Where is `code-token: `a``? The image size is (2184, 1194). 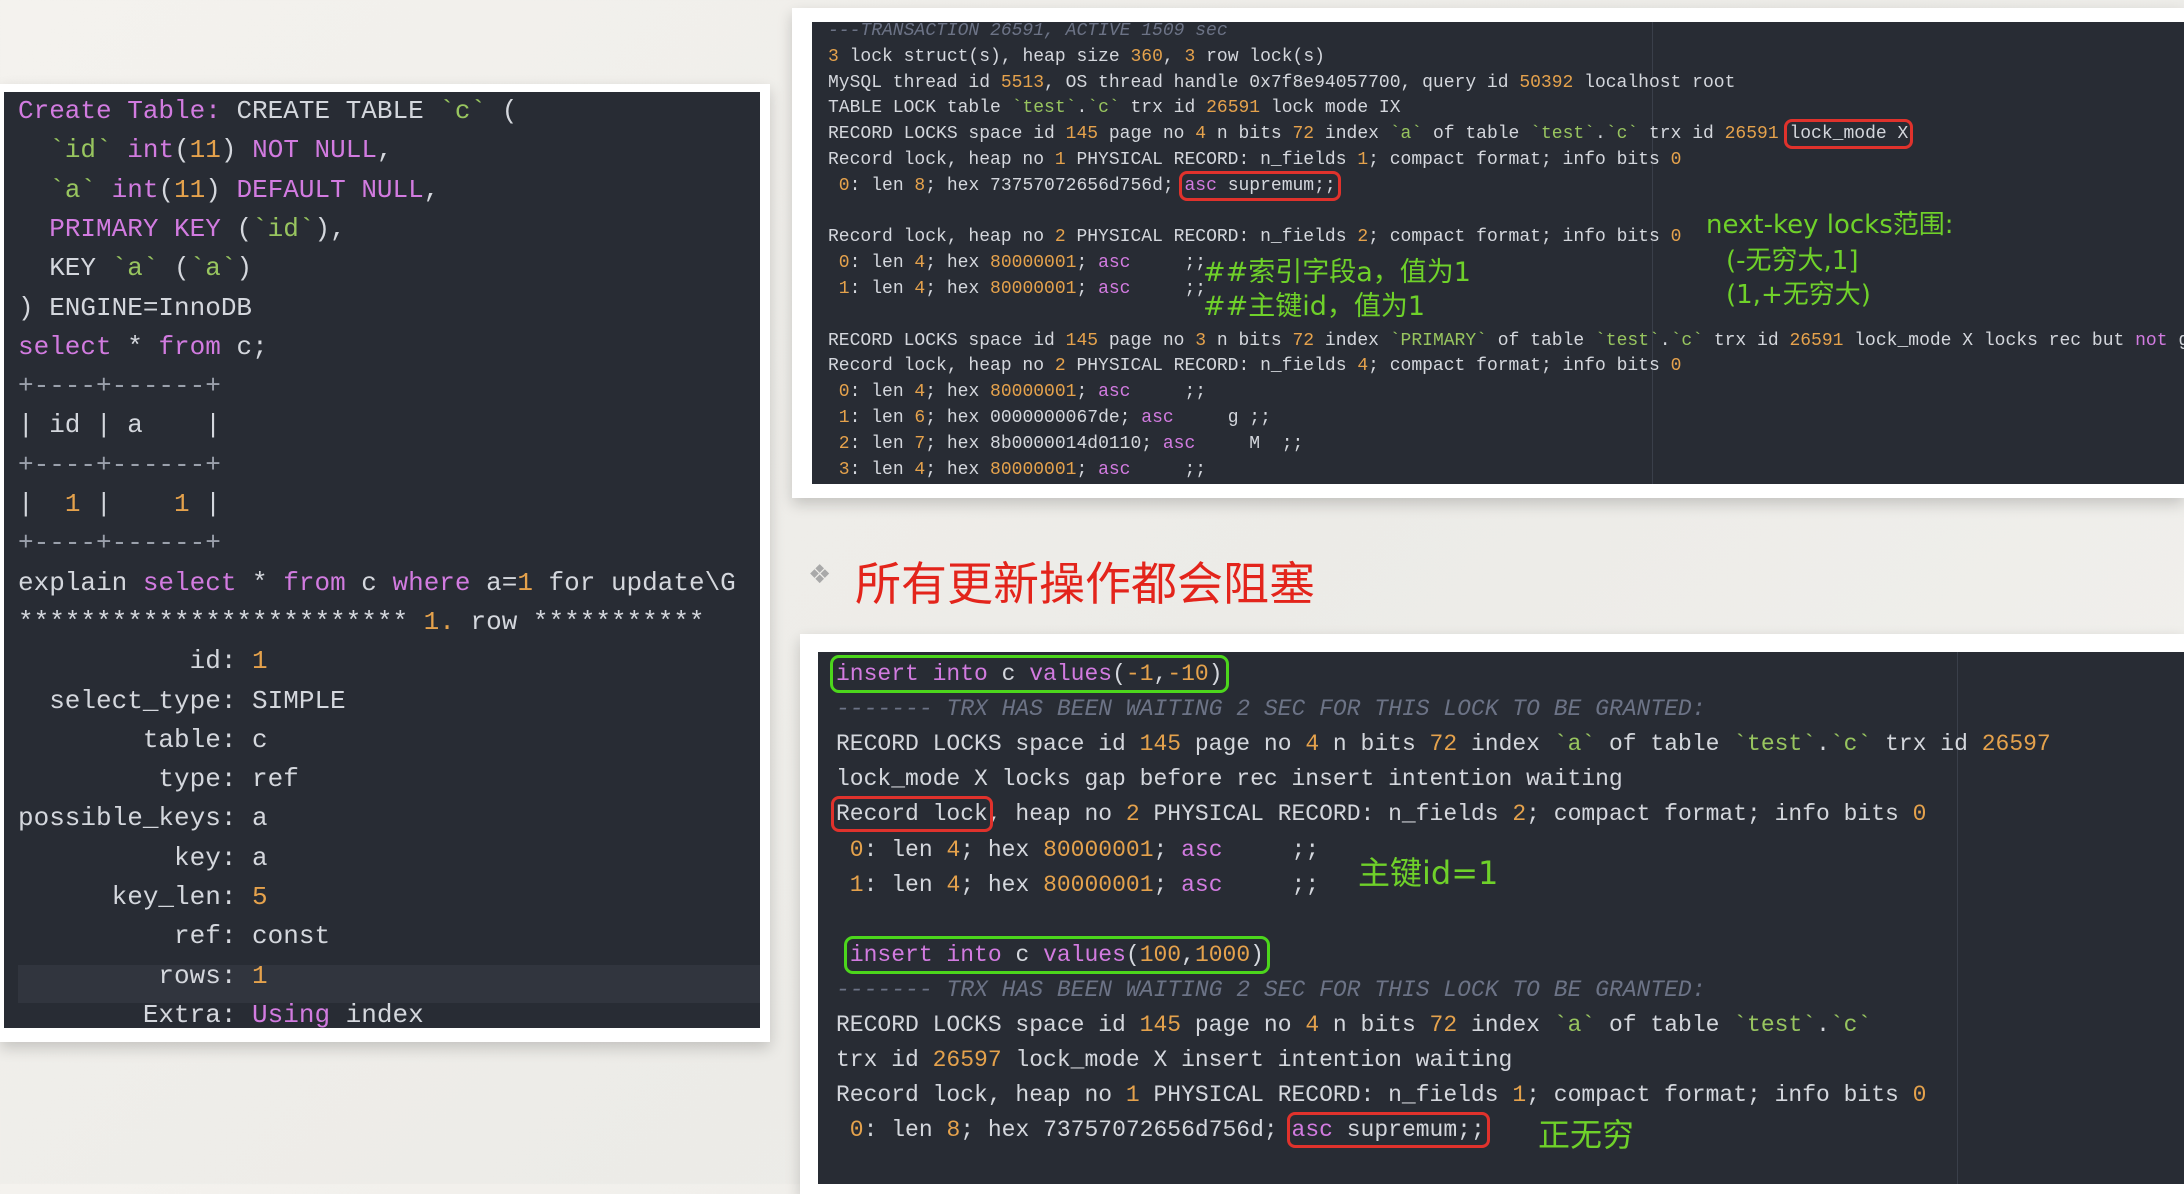
code-token: `a` is located at coordinates (135, 268).